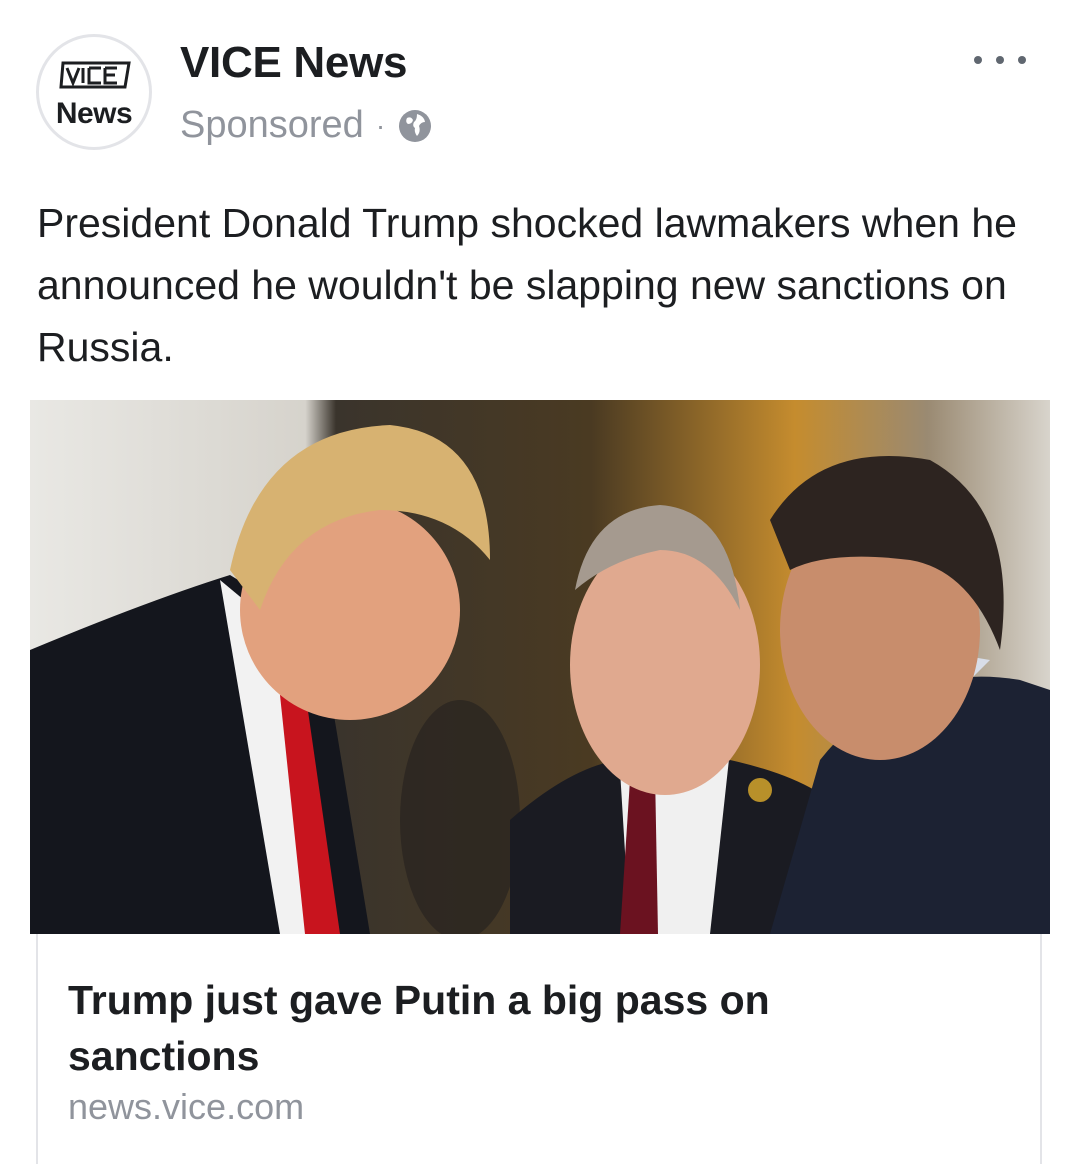 This screenshot has height=1164, width=1079. I want to click on more-options-button, so click(1000, 60).